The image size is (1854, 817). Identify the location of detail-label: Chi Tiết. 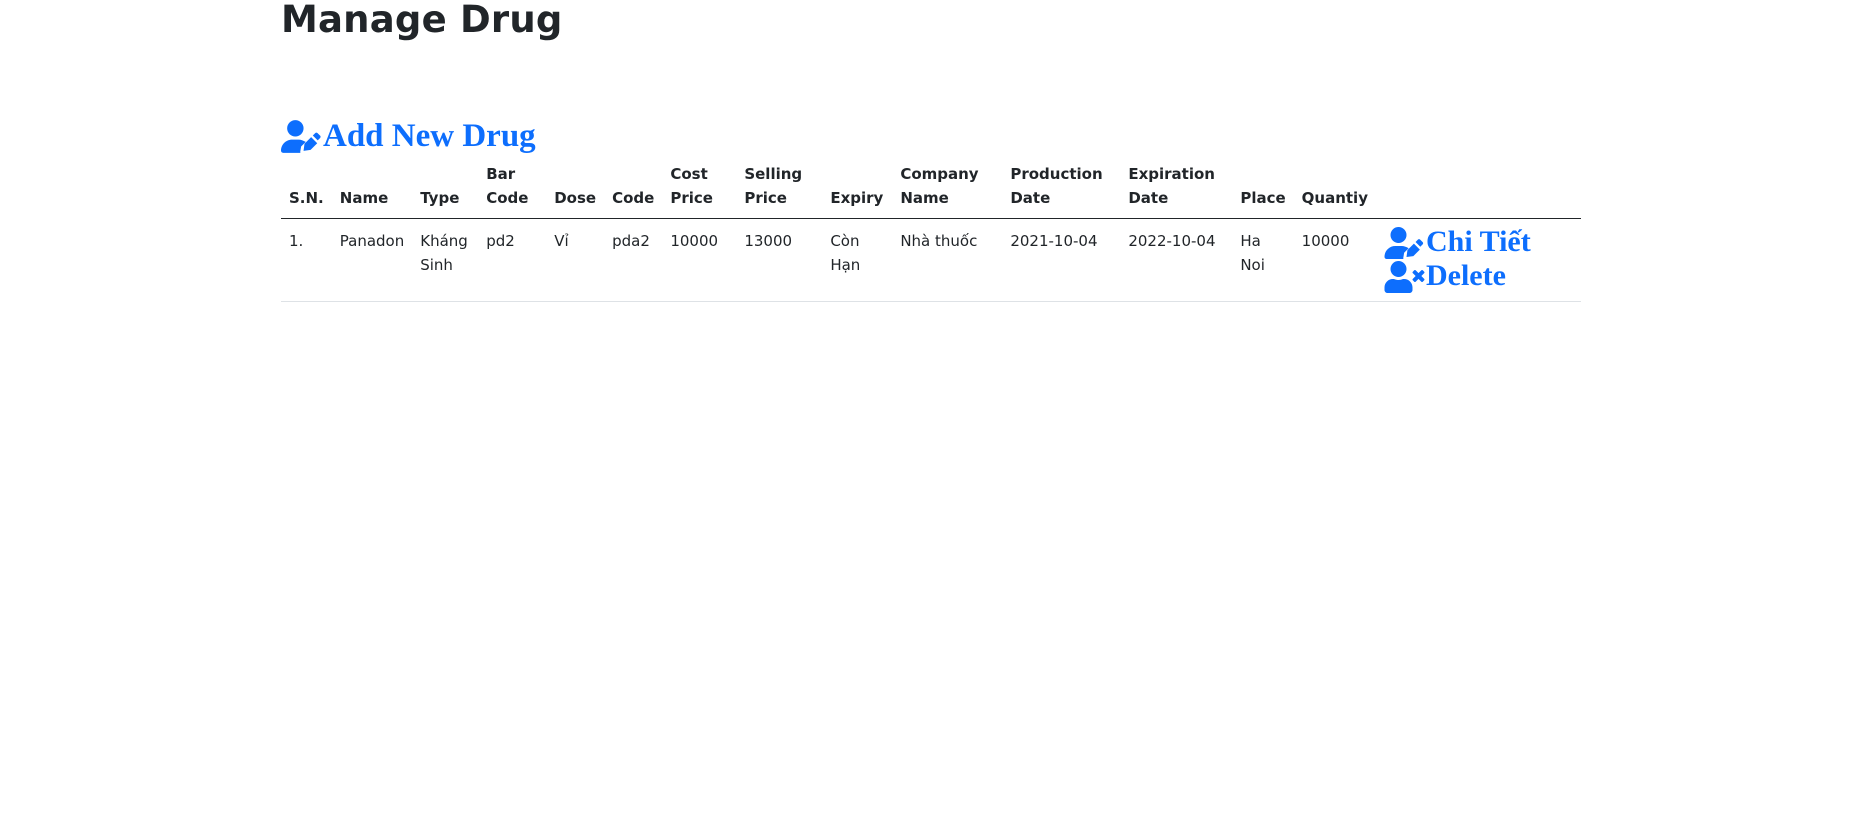
(1478, 241).